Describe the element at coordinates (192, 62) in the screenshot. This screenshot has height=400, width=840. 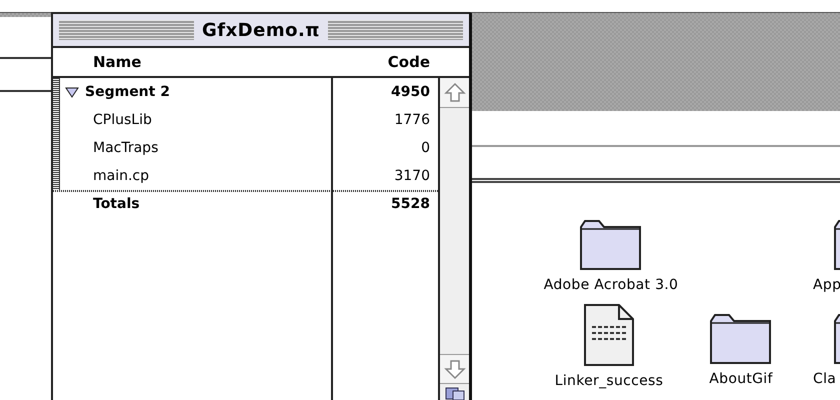
I see `column-header: Name` at that location.